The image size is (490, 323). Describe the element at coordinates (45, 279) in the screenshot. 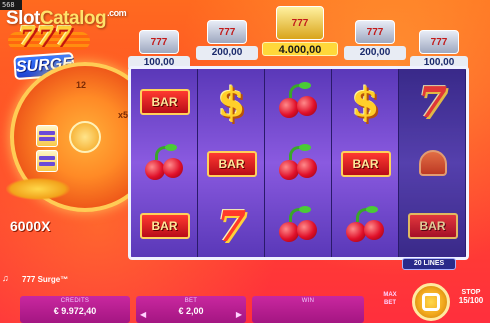

I see `game-name: 777 Surge™` at that location.